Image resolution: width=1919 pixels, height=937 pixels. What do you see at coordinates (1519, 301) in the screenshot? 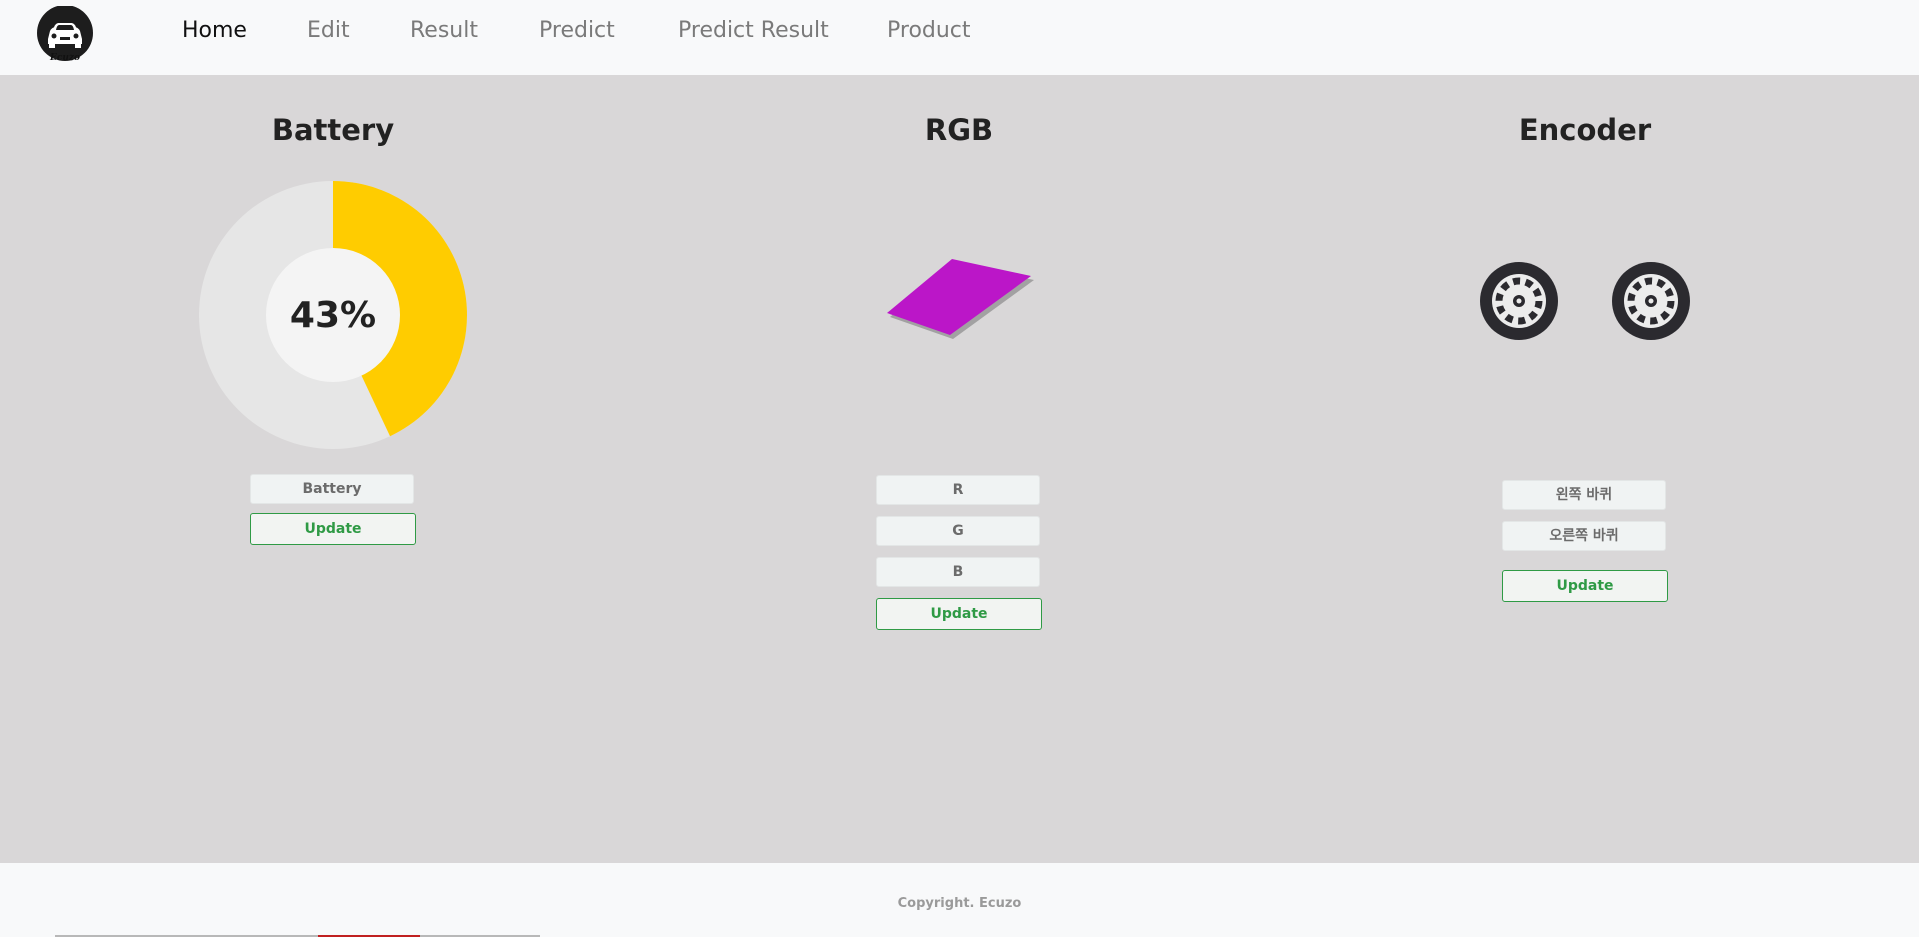
I see `left-wheel-icon` at bounding box center [1519, 301].